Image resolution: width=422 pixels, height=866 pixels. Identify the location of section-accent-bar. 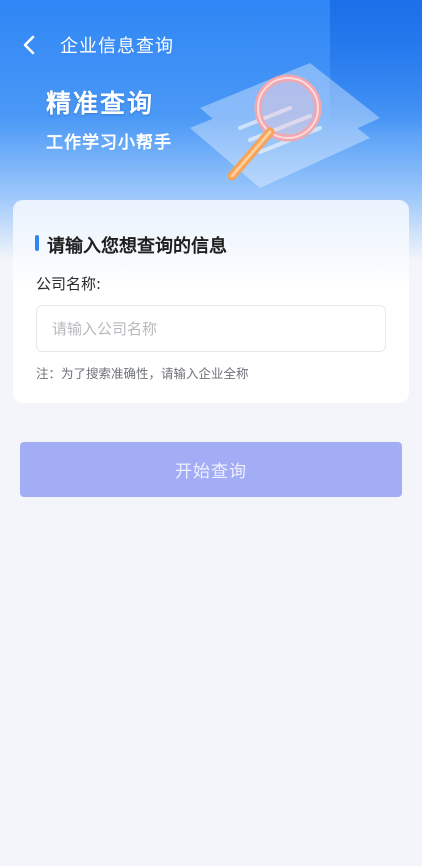
(37, 243).